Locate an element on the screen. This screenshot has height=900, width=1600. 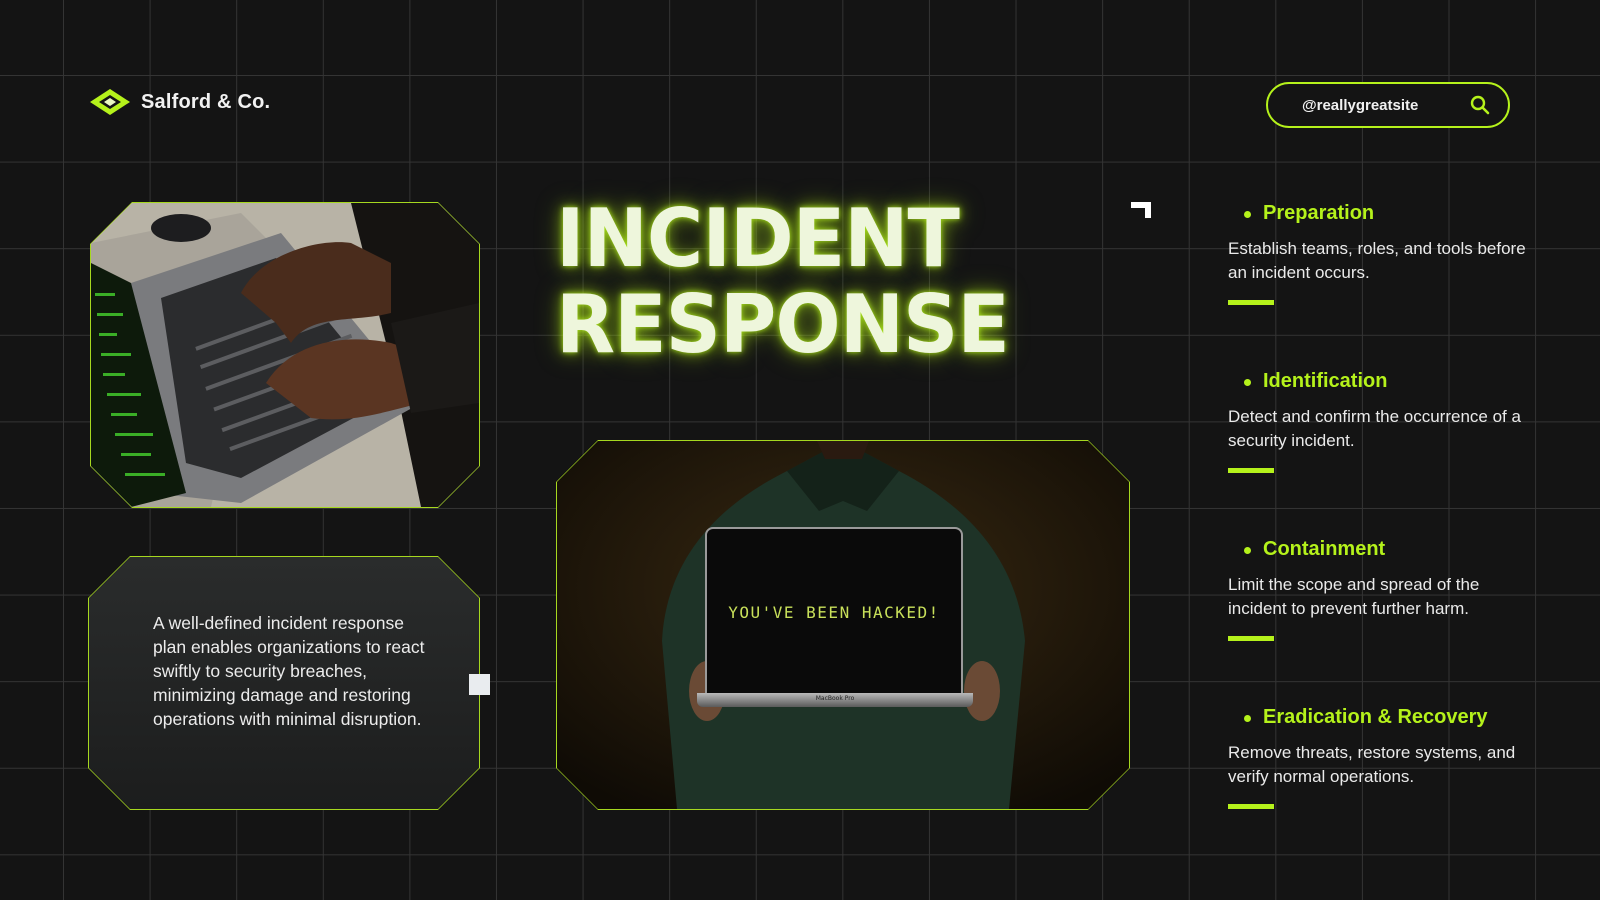
laptop-screen: YOU'VE BEEN HACKED! is located at coordinates (834, 611).